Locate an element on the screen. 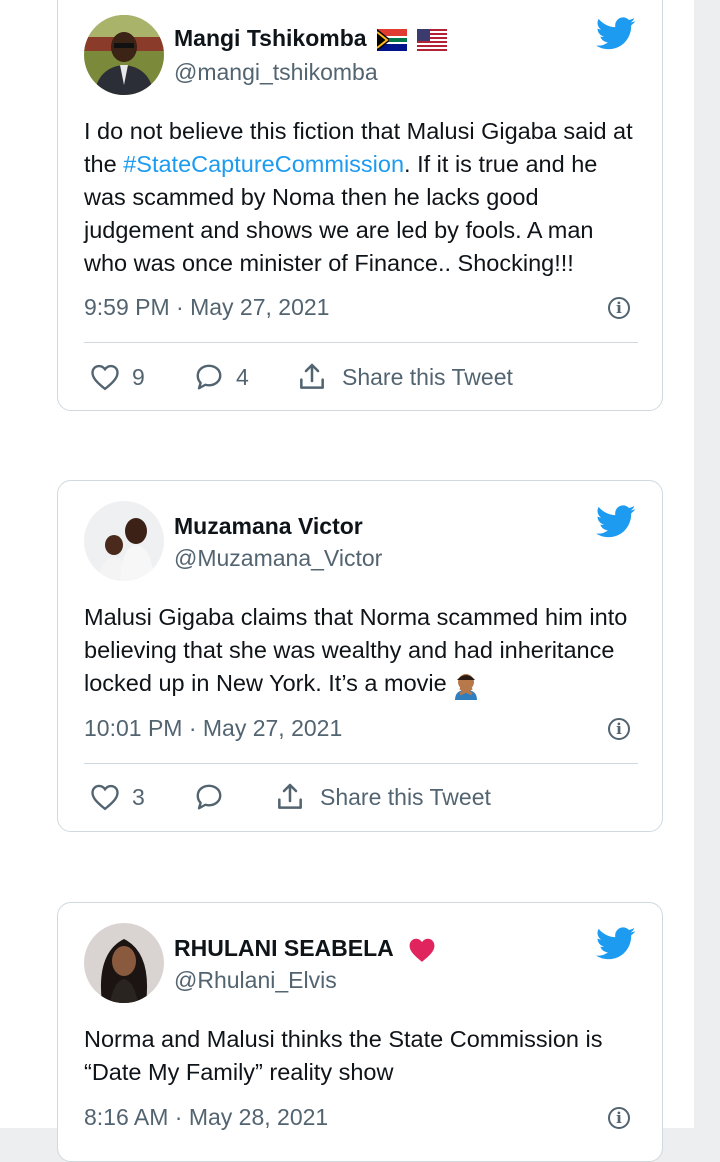 Image resolution: width=720 pixels, height=1162 pixels. like-button: 3 is located at coordinates (117, 797).